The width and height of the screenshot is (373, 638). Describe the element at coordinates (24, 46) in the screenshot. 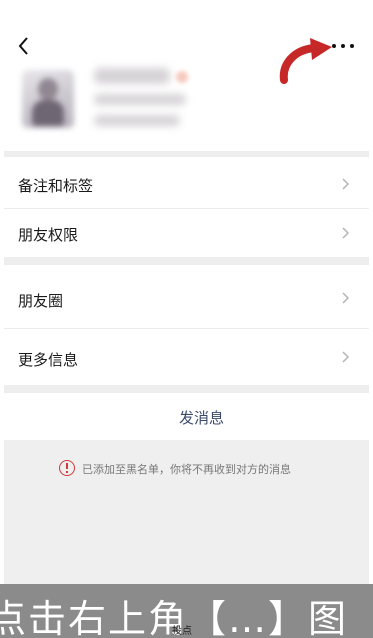

I see `back-arrow-icon` at that location.